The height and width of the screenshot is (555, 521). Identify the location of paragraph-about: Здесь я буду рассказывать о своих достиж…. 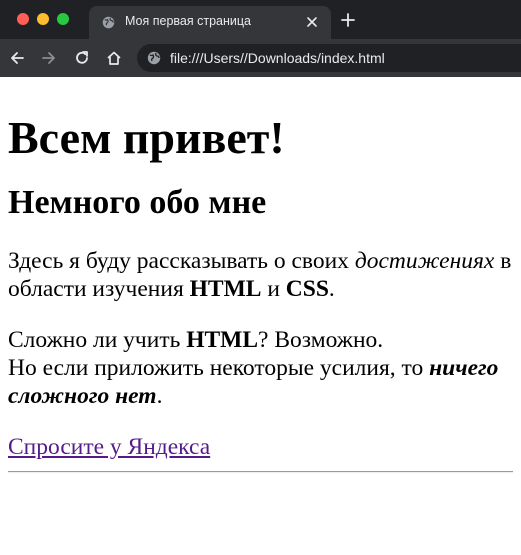
(260, 275).